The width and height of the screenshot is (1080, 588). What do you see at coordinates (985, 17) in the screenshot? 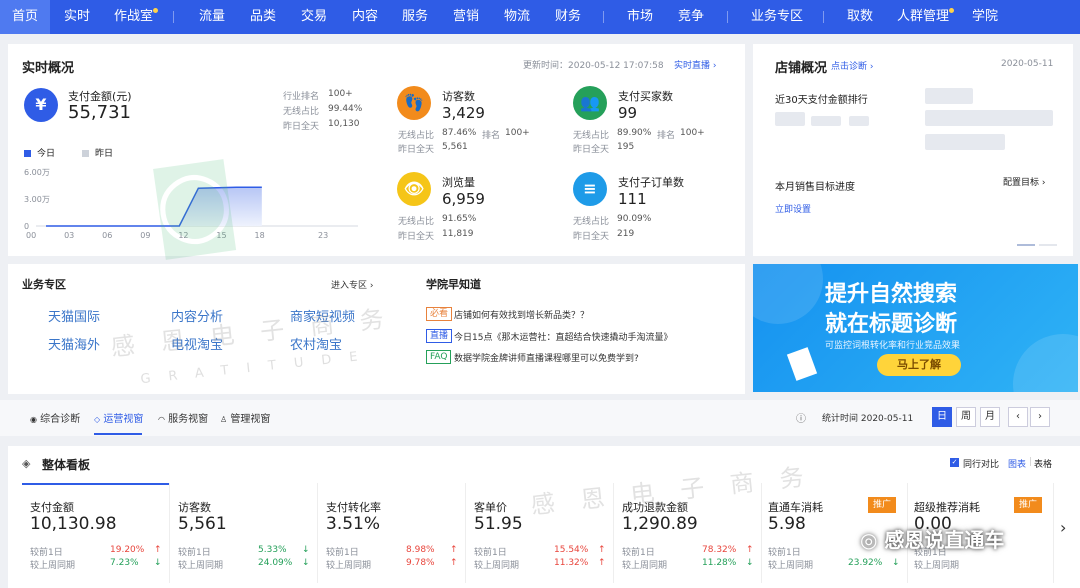
I see `nav-academy: 学院` at bounding box center [985, 17].